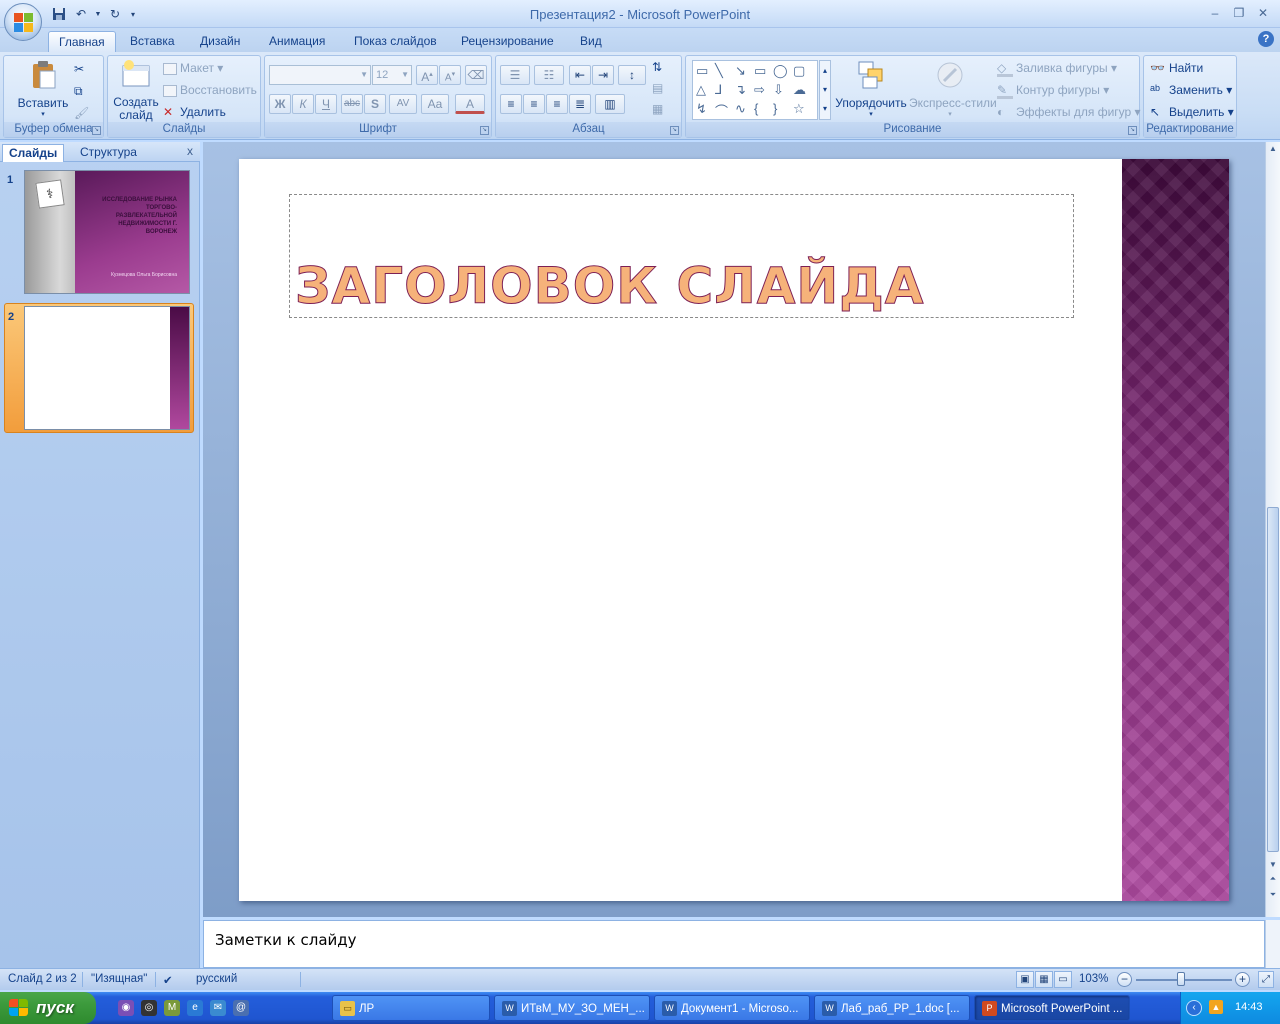 The width and height of the screenshot is (1280, 1024). Describe the element at coordinates (435, 104) in the screenshot. I see `change-case-button: Aa` at that location.